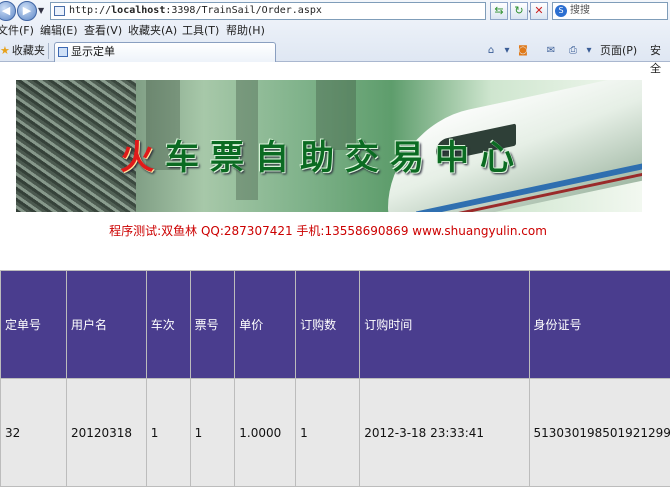 The height and width of the screenshot is (487, 670). I want to click on col-header-ticket-number: 票号, so click(212, 325).